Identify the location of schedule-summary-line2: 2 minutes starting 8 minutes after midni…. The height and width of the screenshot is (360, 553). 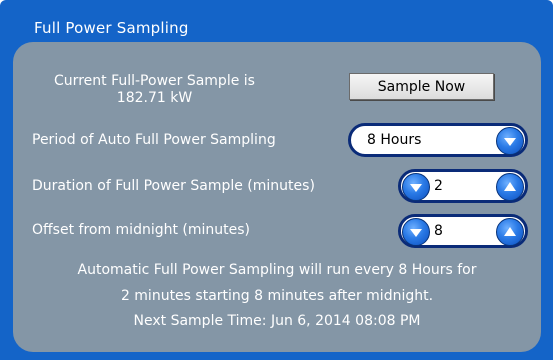
(277, 296).